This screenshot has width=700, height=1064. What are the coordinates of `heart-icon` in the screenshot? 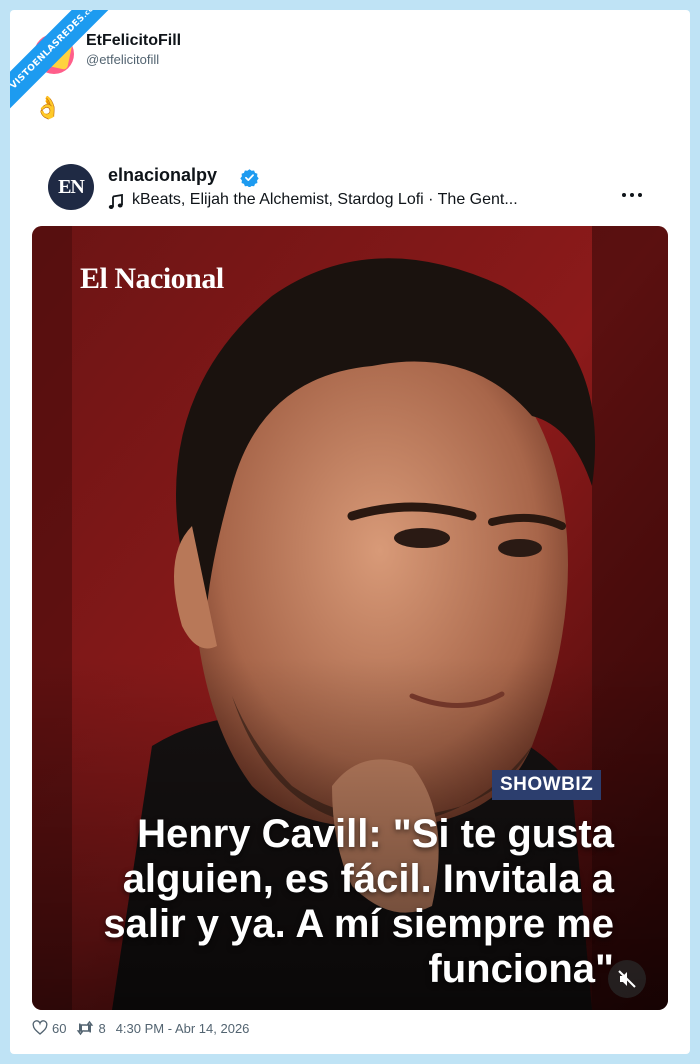 It's located at (40, 1027).